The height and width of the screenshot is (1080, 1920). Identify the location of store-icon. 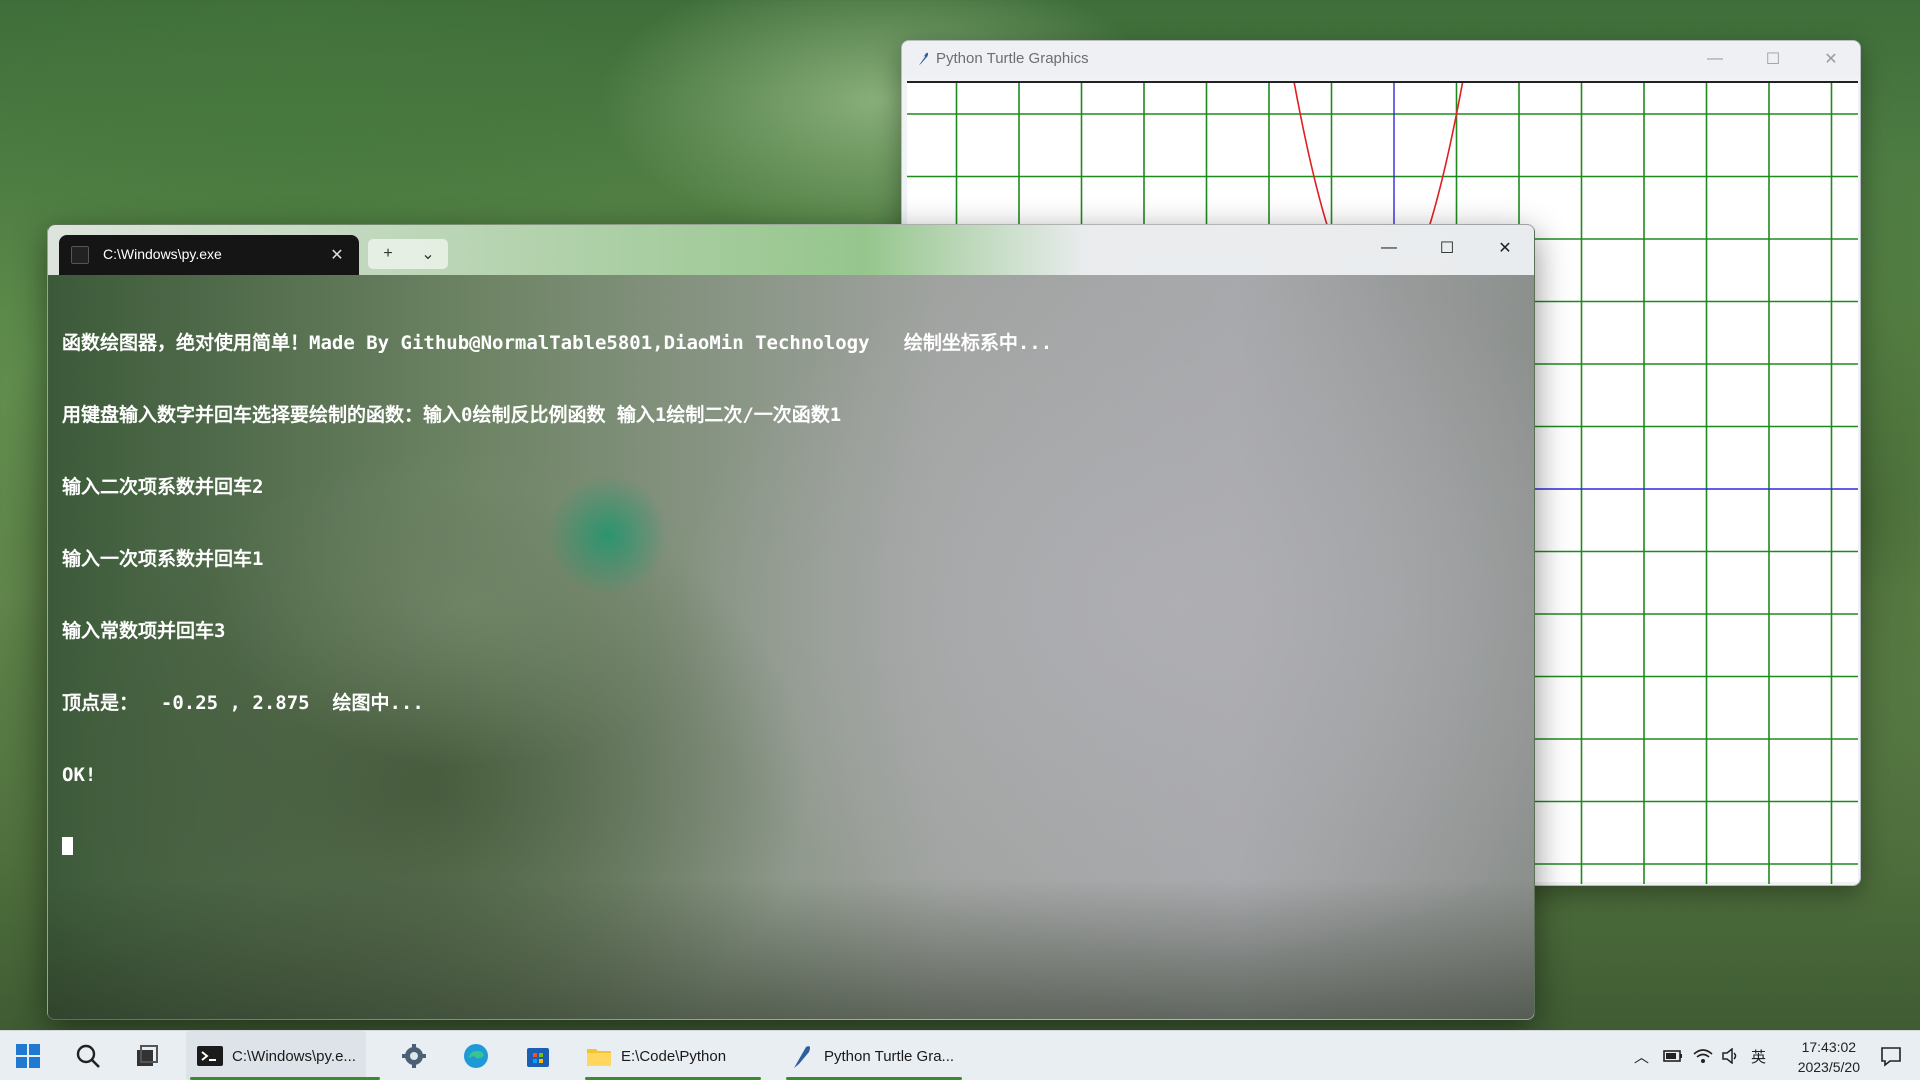
(538, 1057).